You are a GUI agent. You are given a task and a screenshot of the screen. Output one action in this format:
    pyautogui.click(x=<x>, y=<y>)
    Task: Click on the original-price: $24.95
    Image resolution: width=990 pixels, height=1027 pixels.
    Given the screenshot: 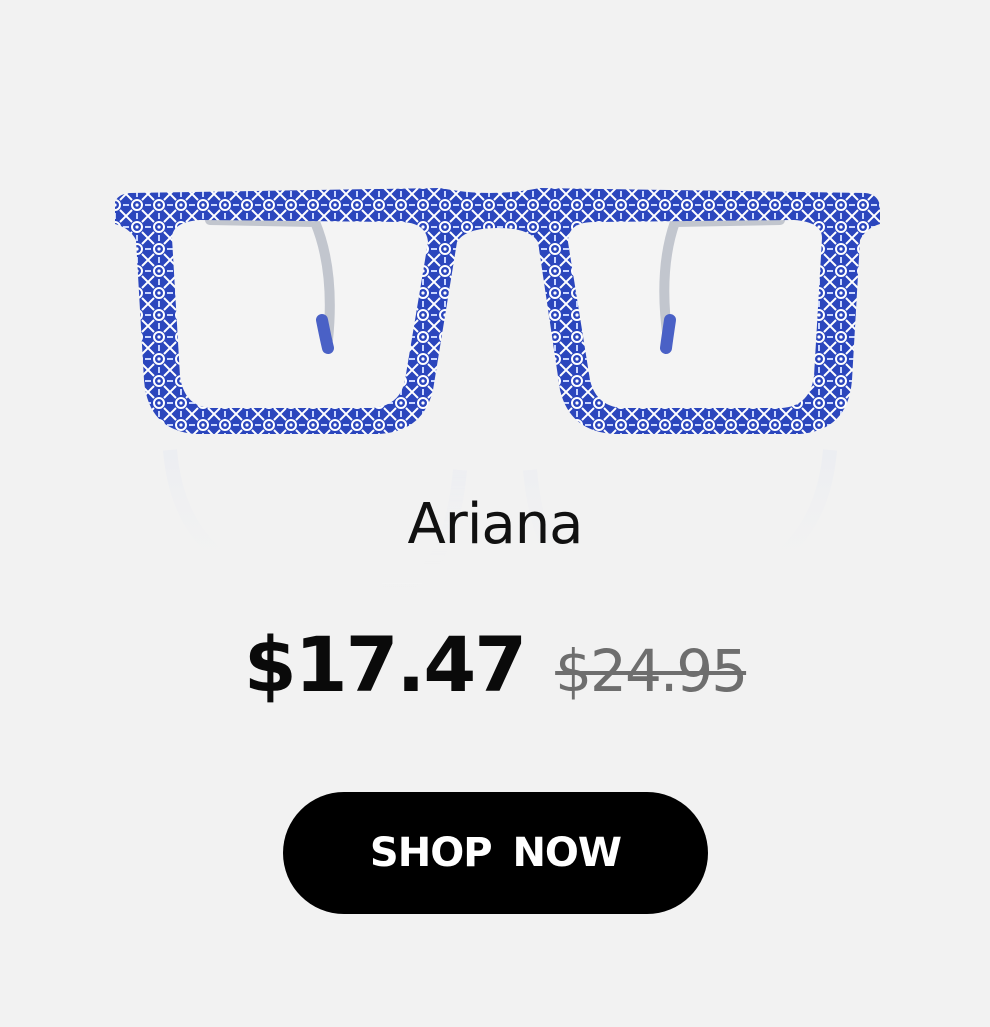 What is the action you would take?
    pyautogui.click(x=651, y=671)
    